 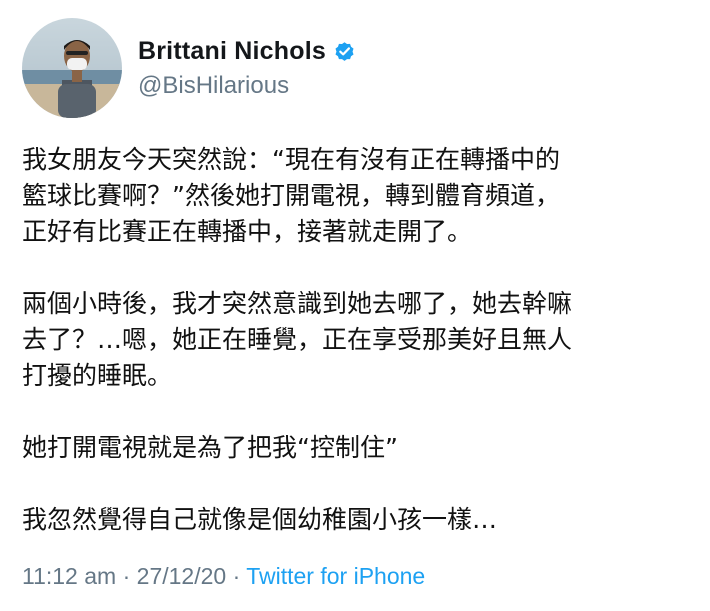 I want to click on tweet-source-link: Twitter for iPhone, so click(x=335, y=576).